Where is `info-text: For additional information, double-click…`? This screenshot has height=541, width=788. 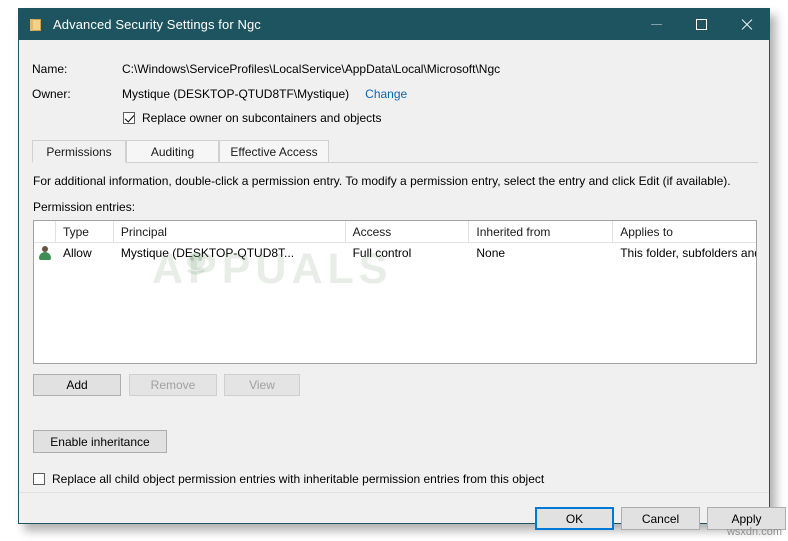 info-text: For additional information, double-click… is located at coordinates (382, 181).